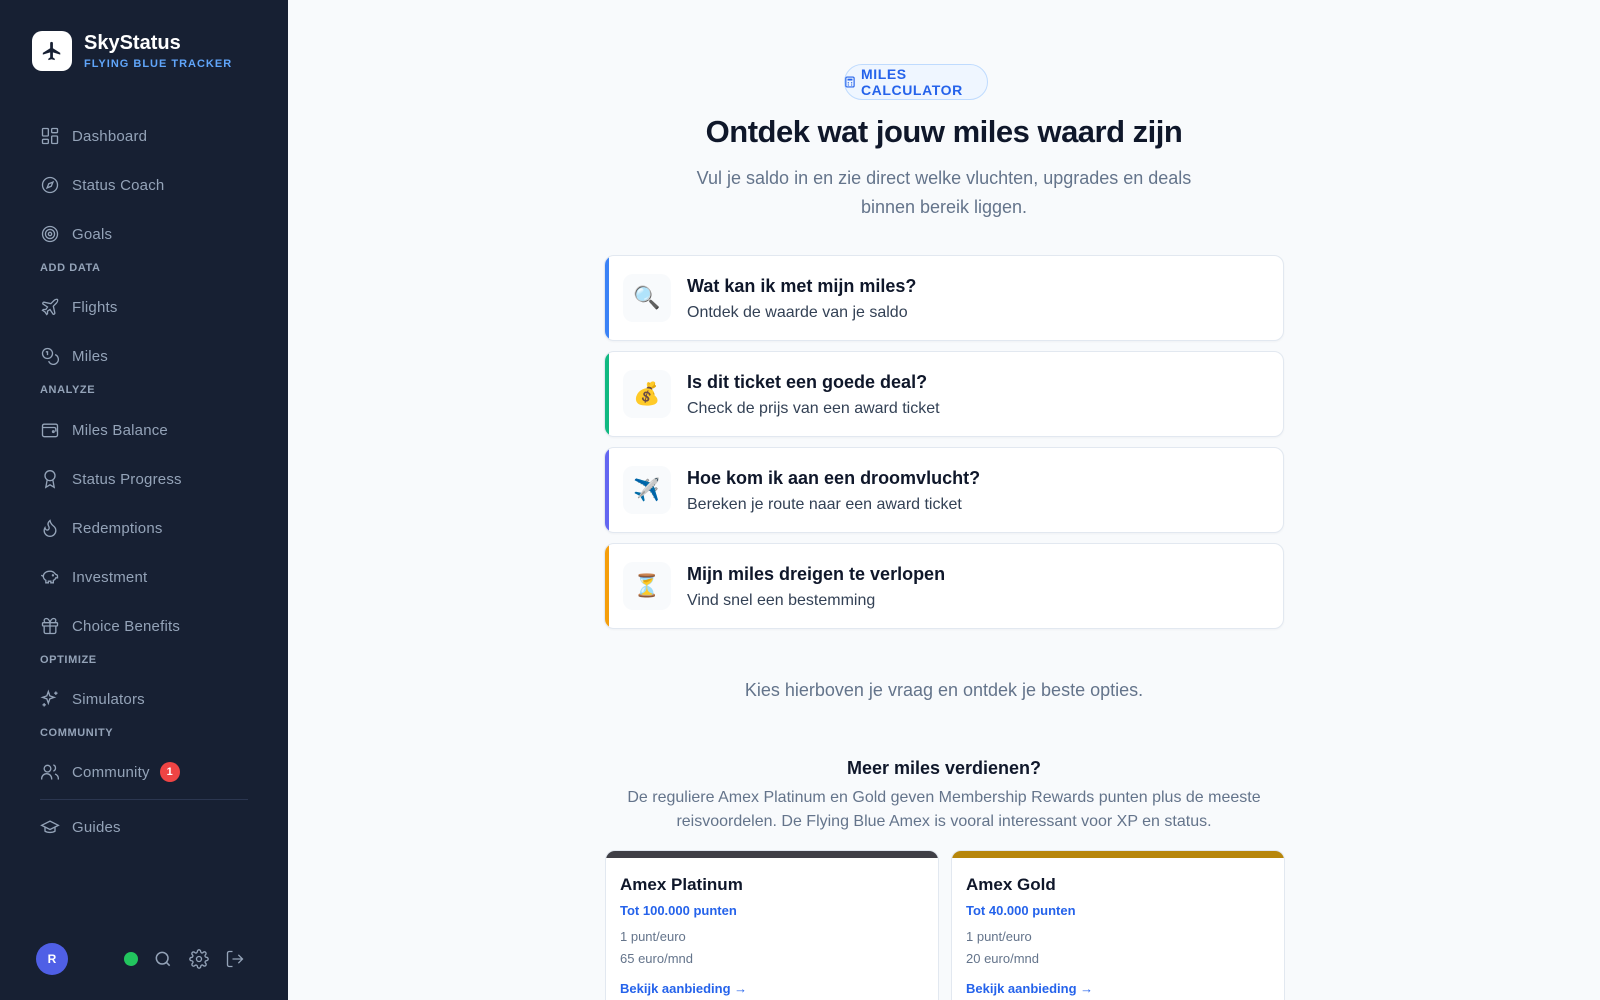 This screenshot has width=1600, height=1000. I want to click on pill-label: MILES CALCULATOR, so click(911, 82).